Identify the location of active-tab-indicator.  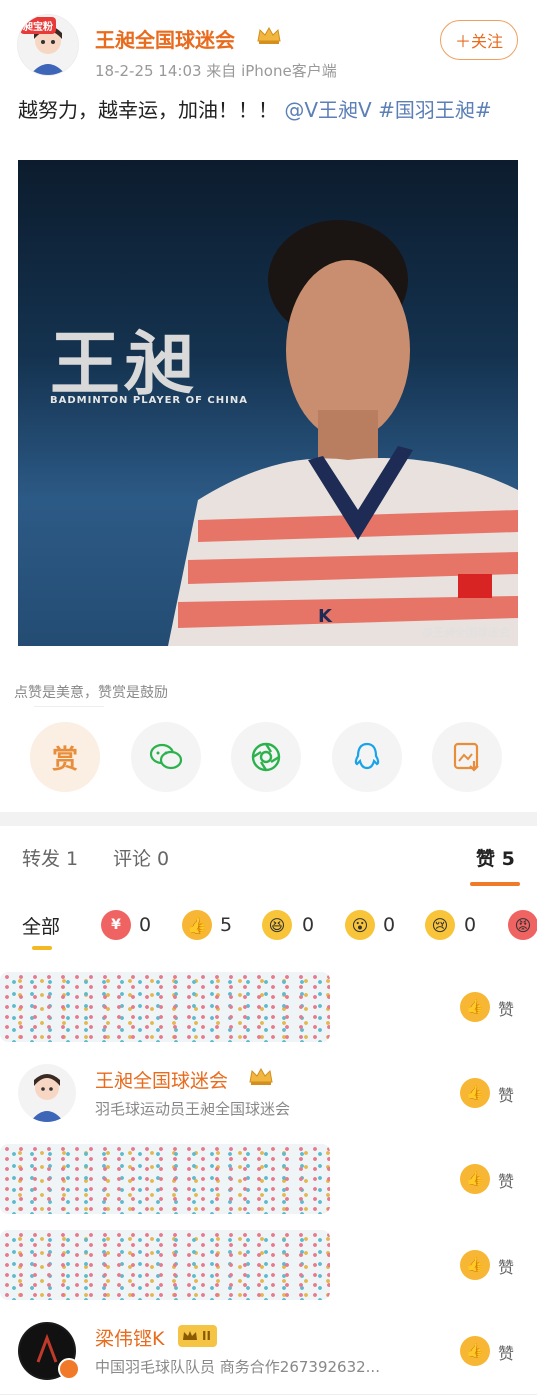
(495, 884).